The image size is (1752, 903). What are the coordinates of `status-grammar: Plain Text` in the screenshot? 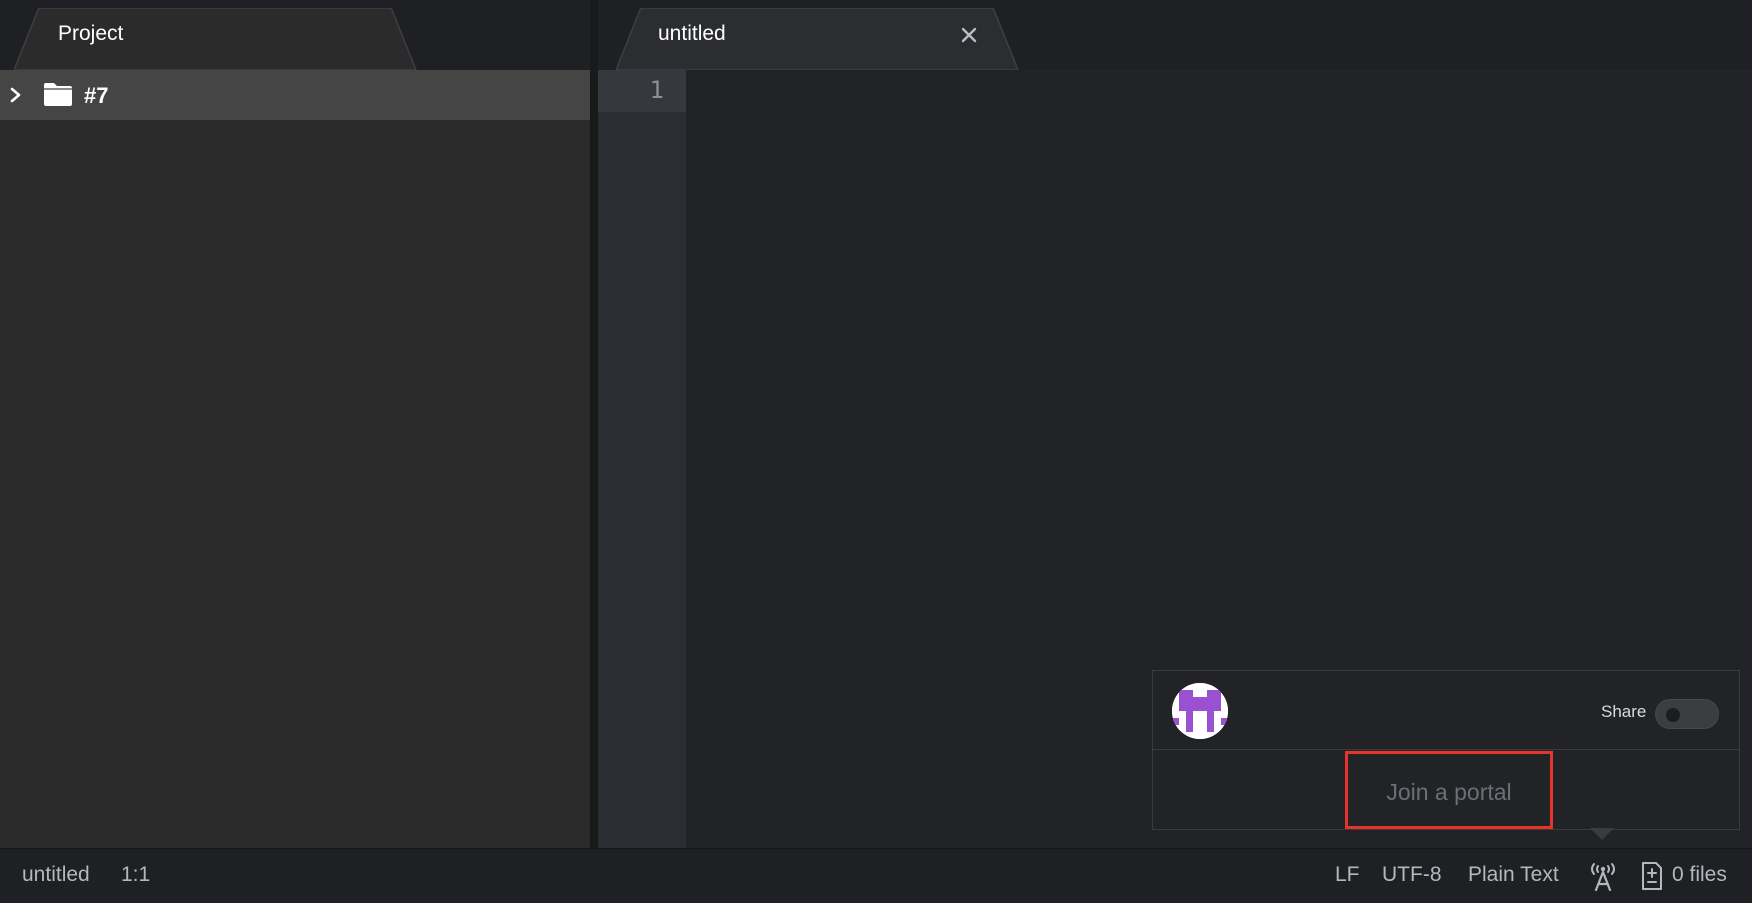 It's located at (1513, 875).